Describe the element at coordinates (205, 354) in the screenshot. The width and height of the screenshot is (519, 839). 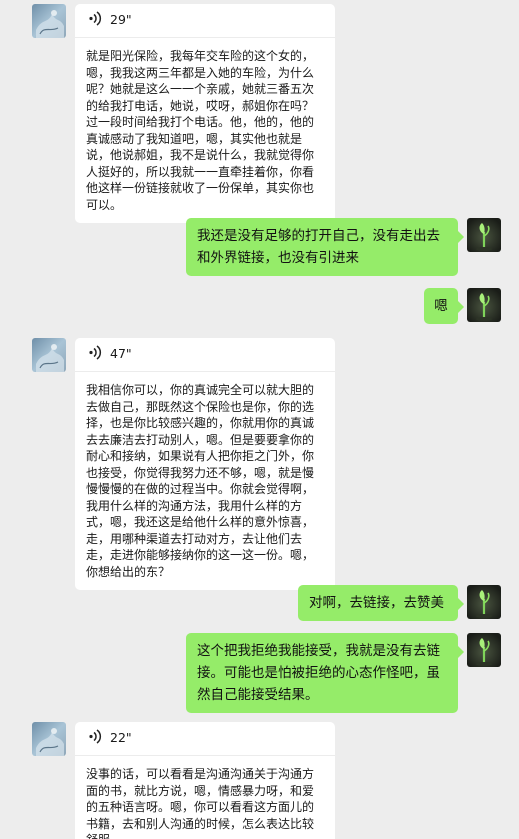
I see `voice-play-row: 47"` at that location.